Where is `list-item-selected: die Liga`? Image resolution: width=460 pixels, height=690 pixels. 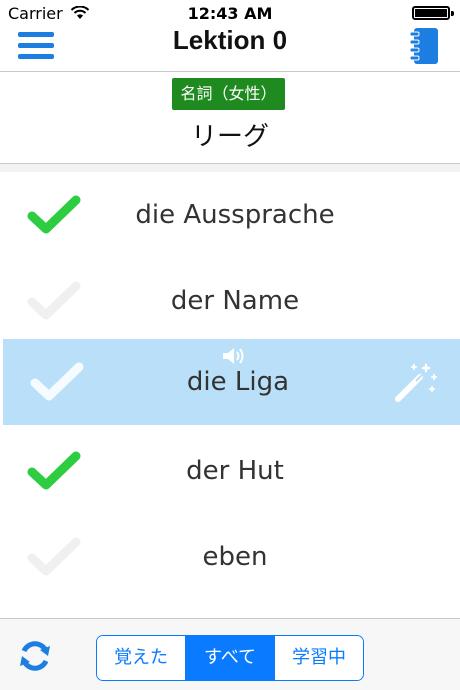
list-item-selected: die Liga is located at coordinates (231, 382).